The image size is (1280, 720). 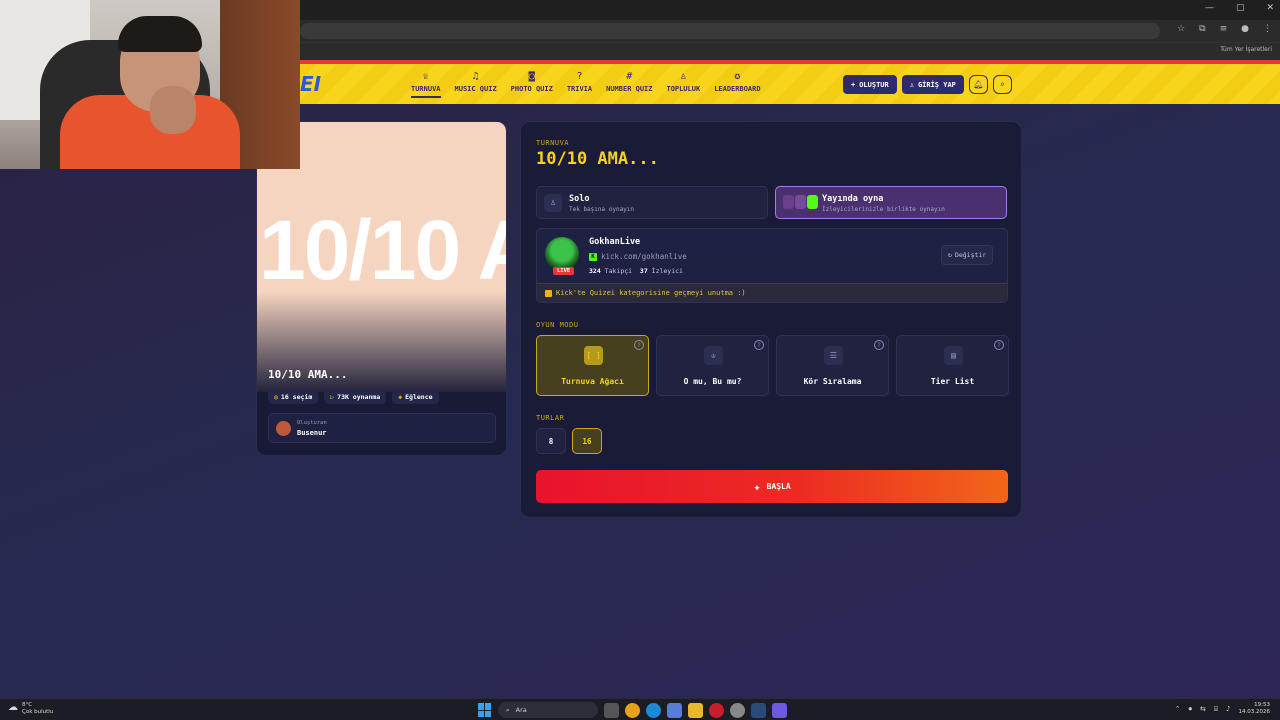 I want to click on create-label: OLUŞTUR, so click(x=874, y=84).